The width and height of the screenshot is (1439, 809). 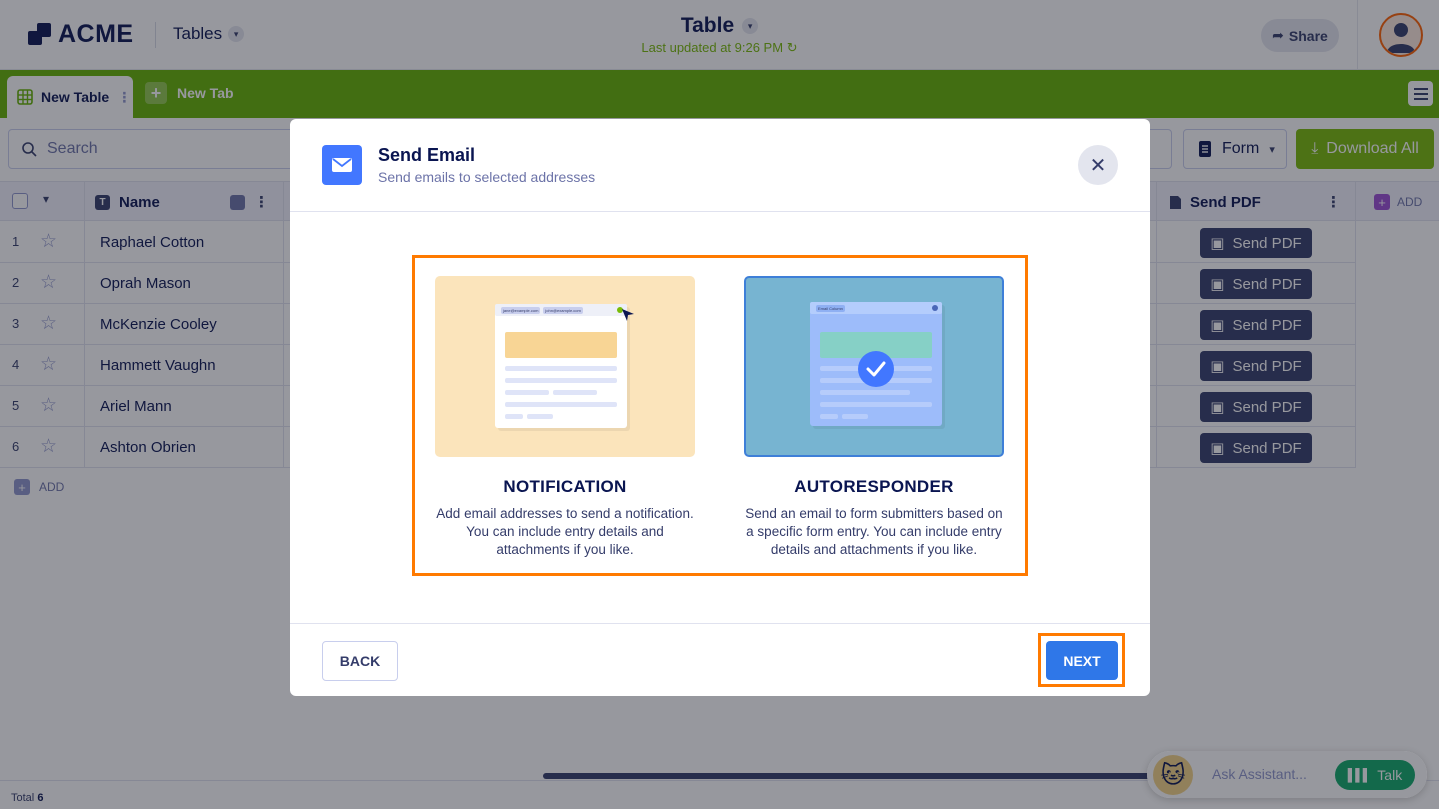 I want to click on close-icon: ✕, so click(x=1098, y=165).